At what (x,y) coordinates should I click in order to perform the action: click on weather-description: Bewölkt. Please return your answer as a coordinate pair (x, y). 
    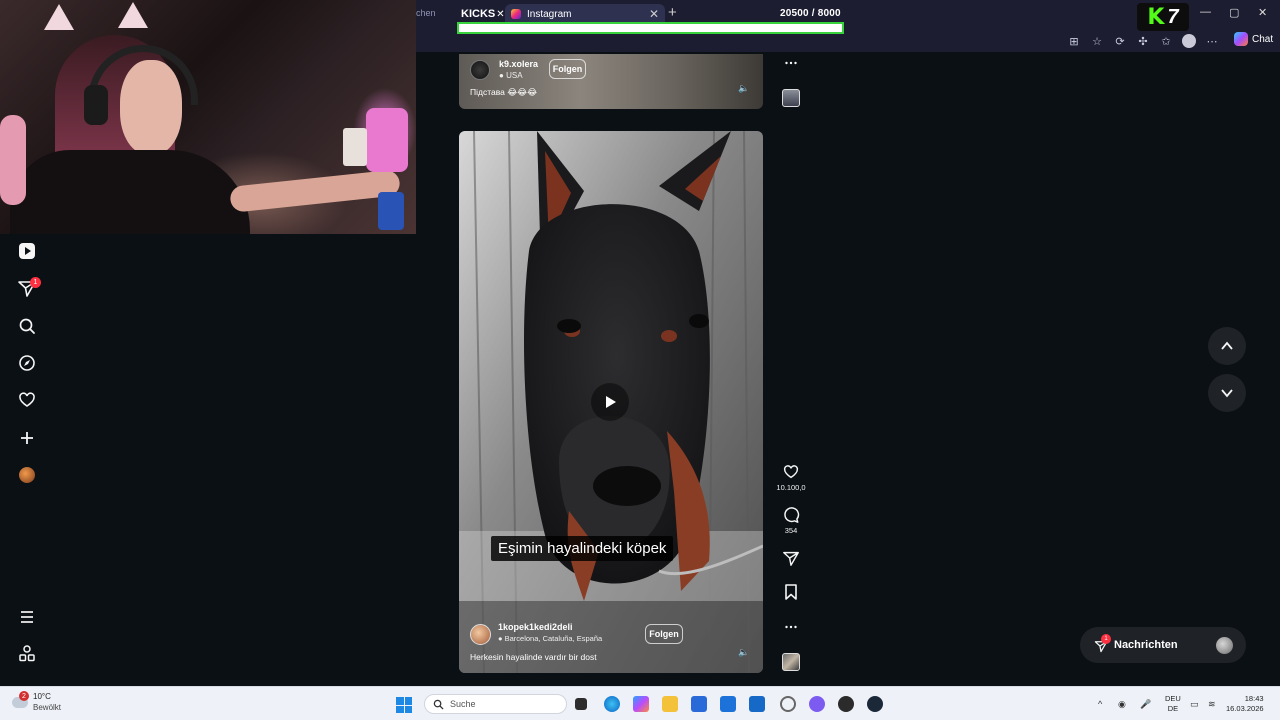
    Looking at the image, I should click on (47, 707).